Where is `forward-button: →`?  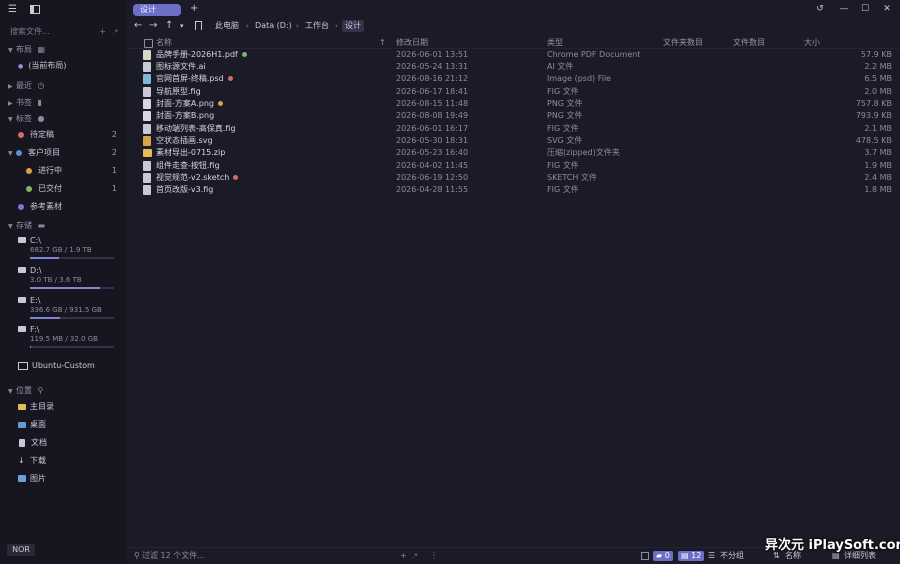
forward-button: → is located at coordinates (153, 26).